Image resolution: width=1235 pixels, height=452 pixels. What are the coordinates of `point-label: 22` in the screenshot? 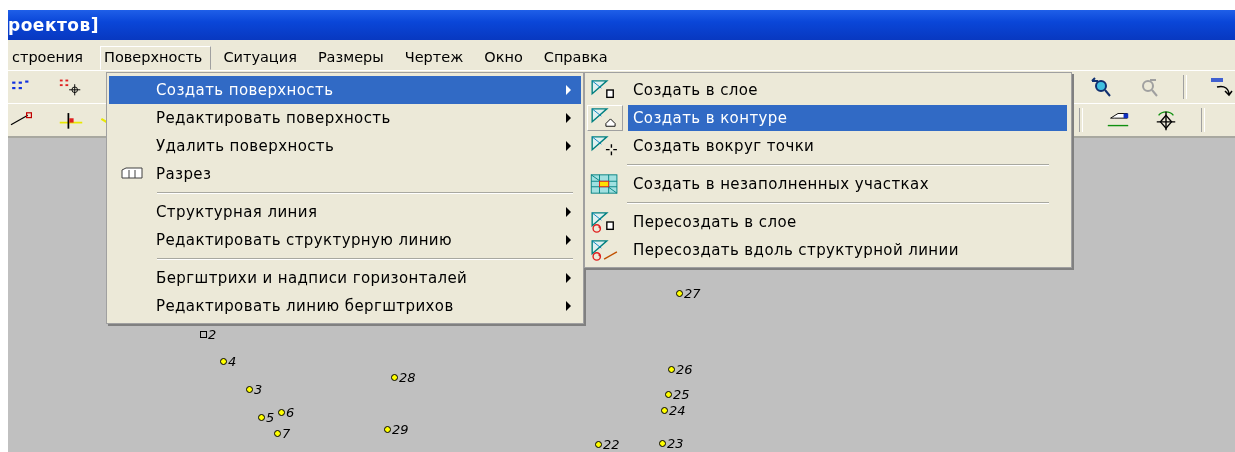 It's located at (611, 444).